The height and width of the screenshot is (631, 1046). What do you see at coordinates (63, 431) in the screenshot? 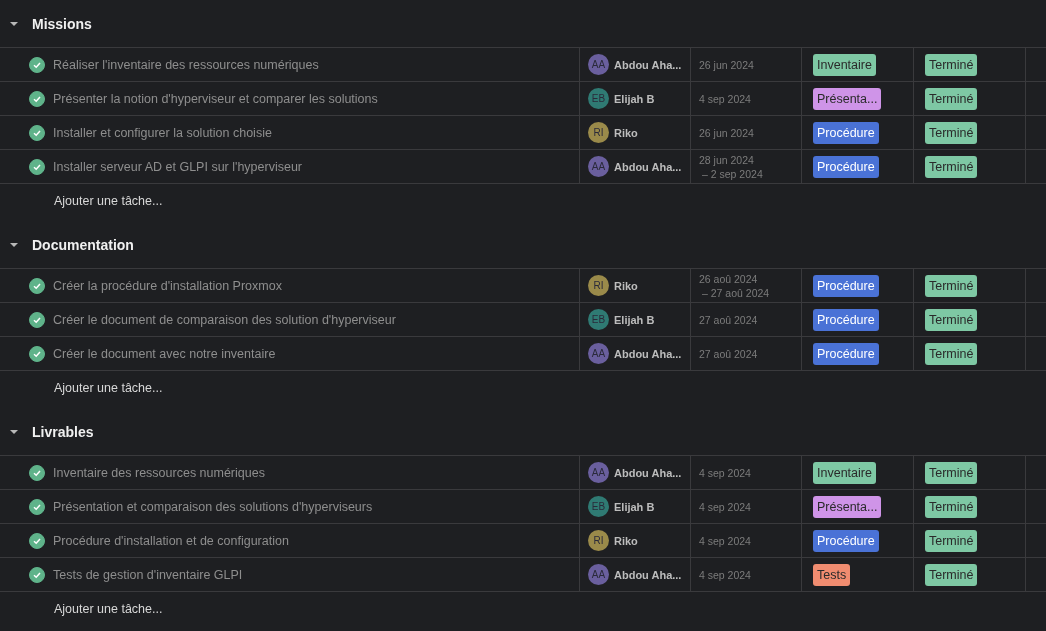
I see `section-title: Livrables` at bounding box center [63, 431].